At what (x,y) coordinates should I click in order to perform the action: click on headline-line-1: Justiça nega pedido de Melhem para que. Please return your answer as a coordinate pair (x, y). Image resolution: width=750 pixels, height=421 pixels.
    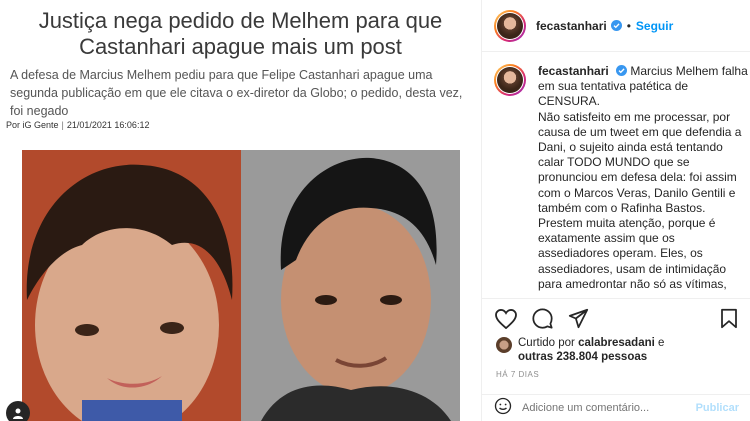
    Looking at the image, I should click on (240, 20).